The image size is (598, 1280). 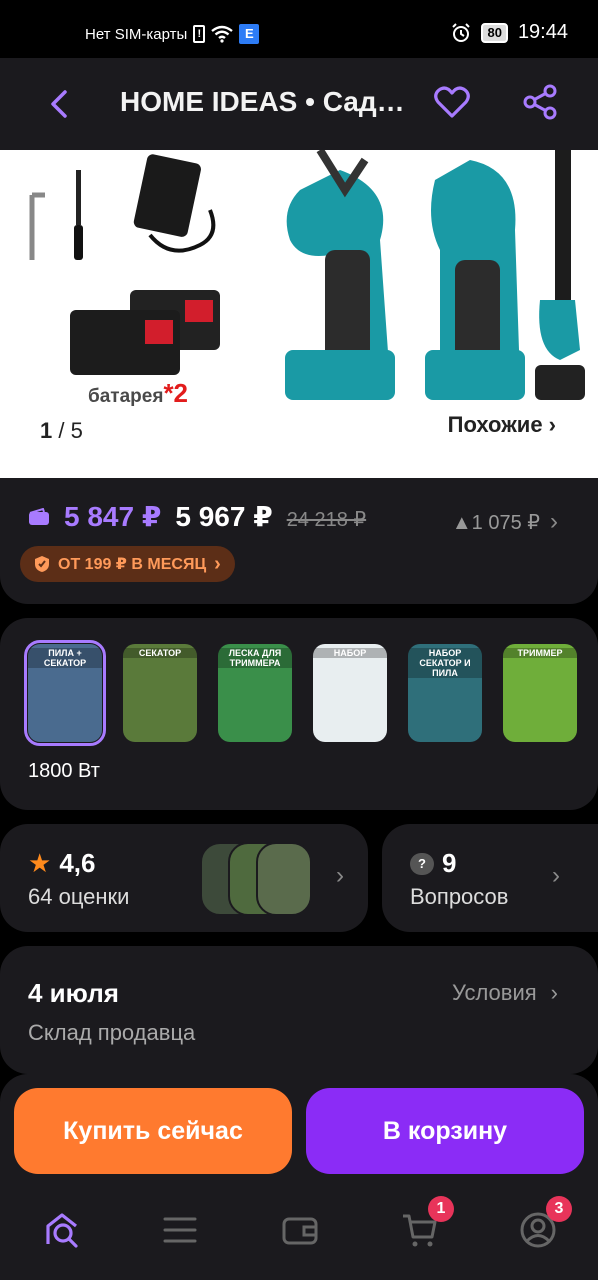 What do you see at coordinates (40, 863) in the screenshot?
I see `star-icon: ★` at bounding box center [40, 863].